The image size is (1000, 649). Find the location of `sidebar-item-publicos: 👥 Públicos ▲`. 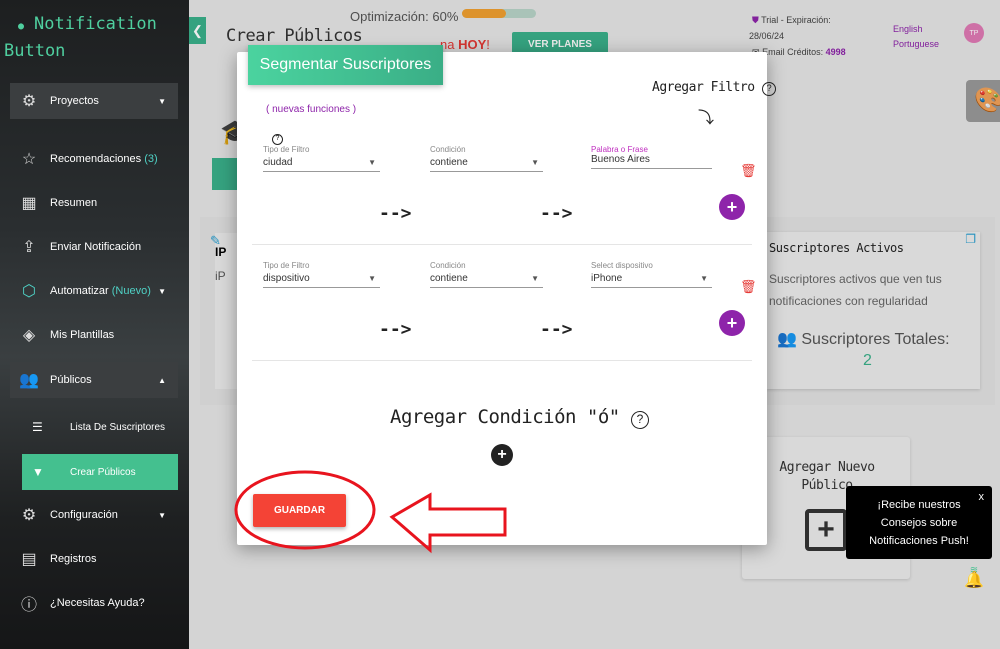

sidebar-item-publicos: 👥 Públicos ▲ is located at coordinates (94, 380).